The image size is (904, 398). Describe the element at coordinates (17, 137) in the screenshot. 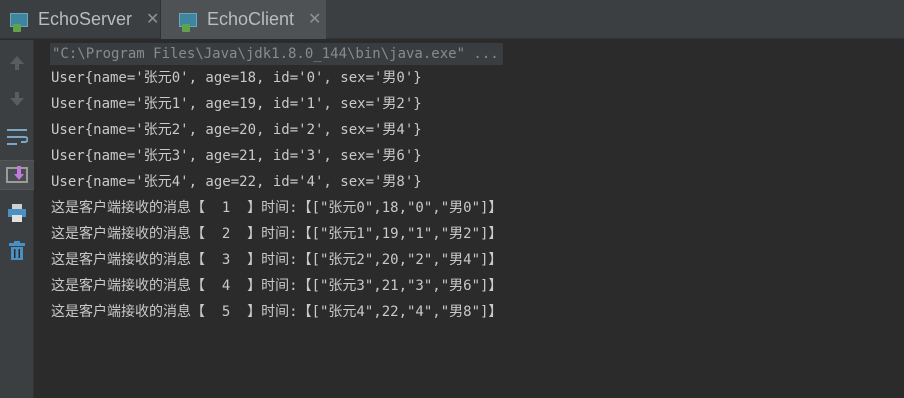

I see `soft-wrap-icon` at that location.